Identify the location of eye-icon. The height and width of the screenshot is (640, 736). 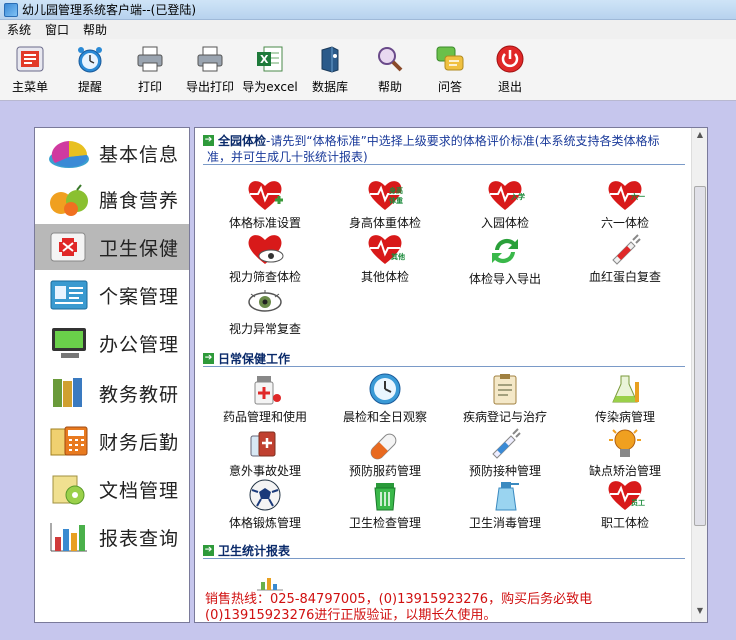
(265, 301).